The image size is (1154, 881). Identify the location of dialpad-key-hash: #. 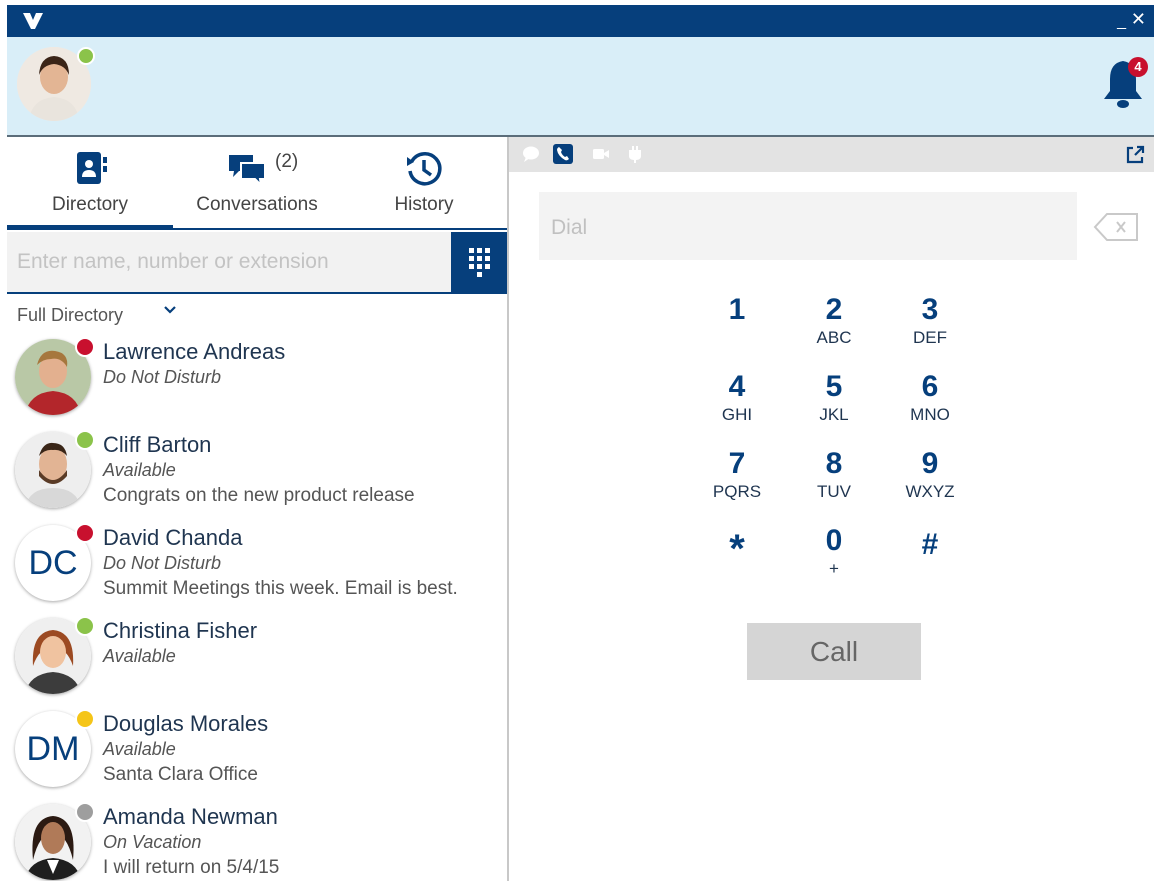
(930, 546).